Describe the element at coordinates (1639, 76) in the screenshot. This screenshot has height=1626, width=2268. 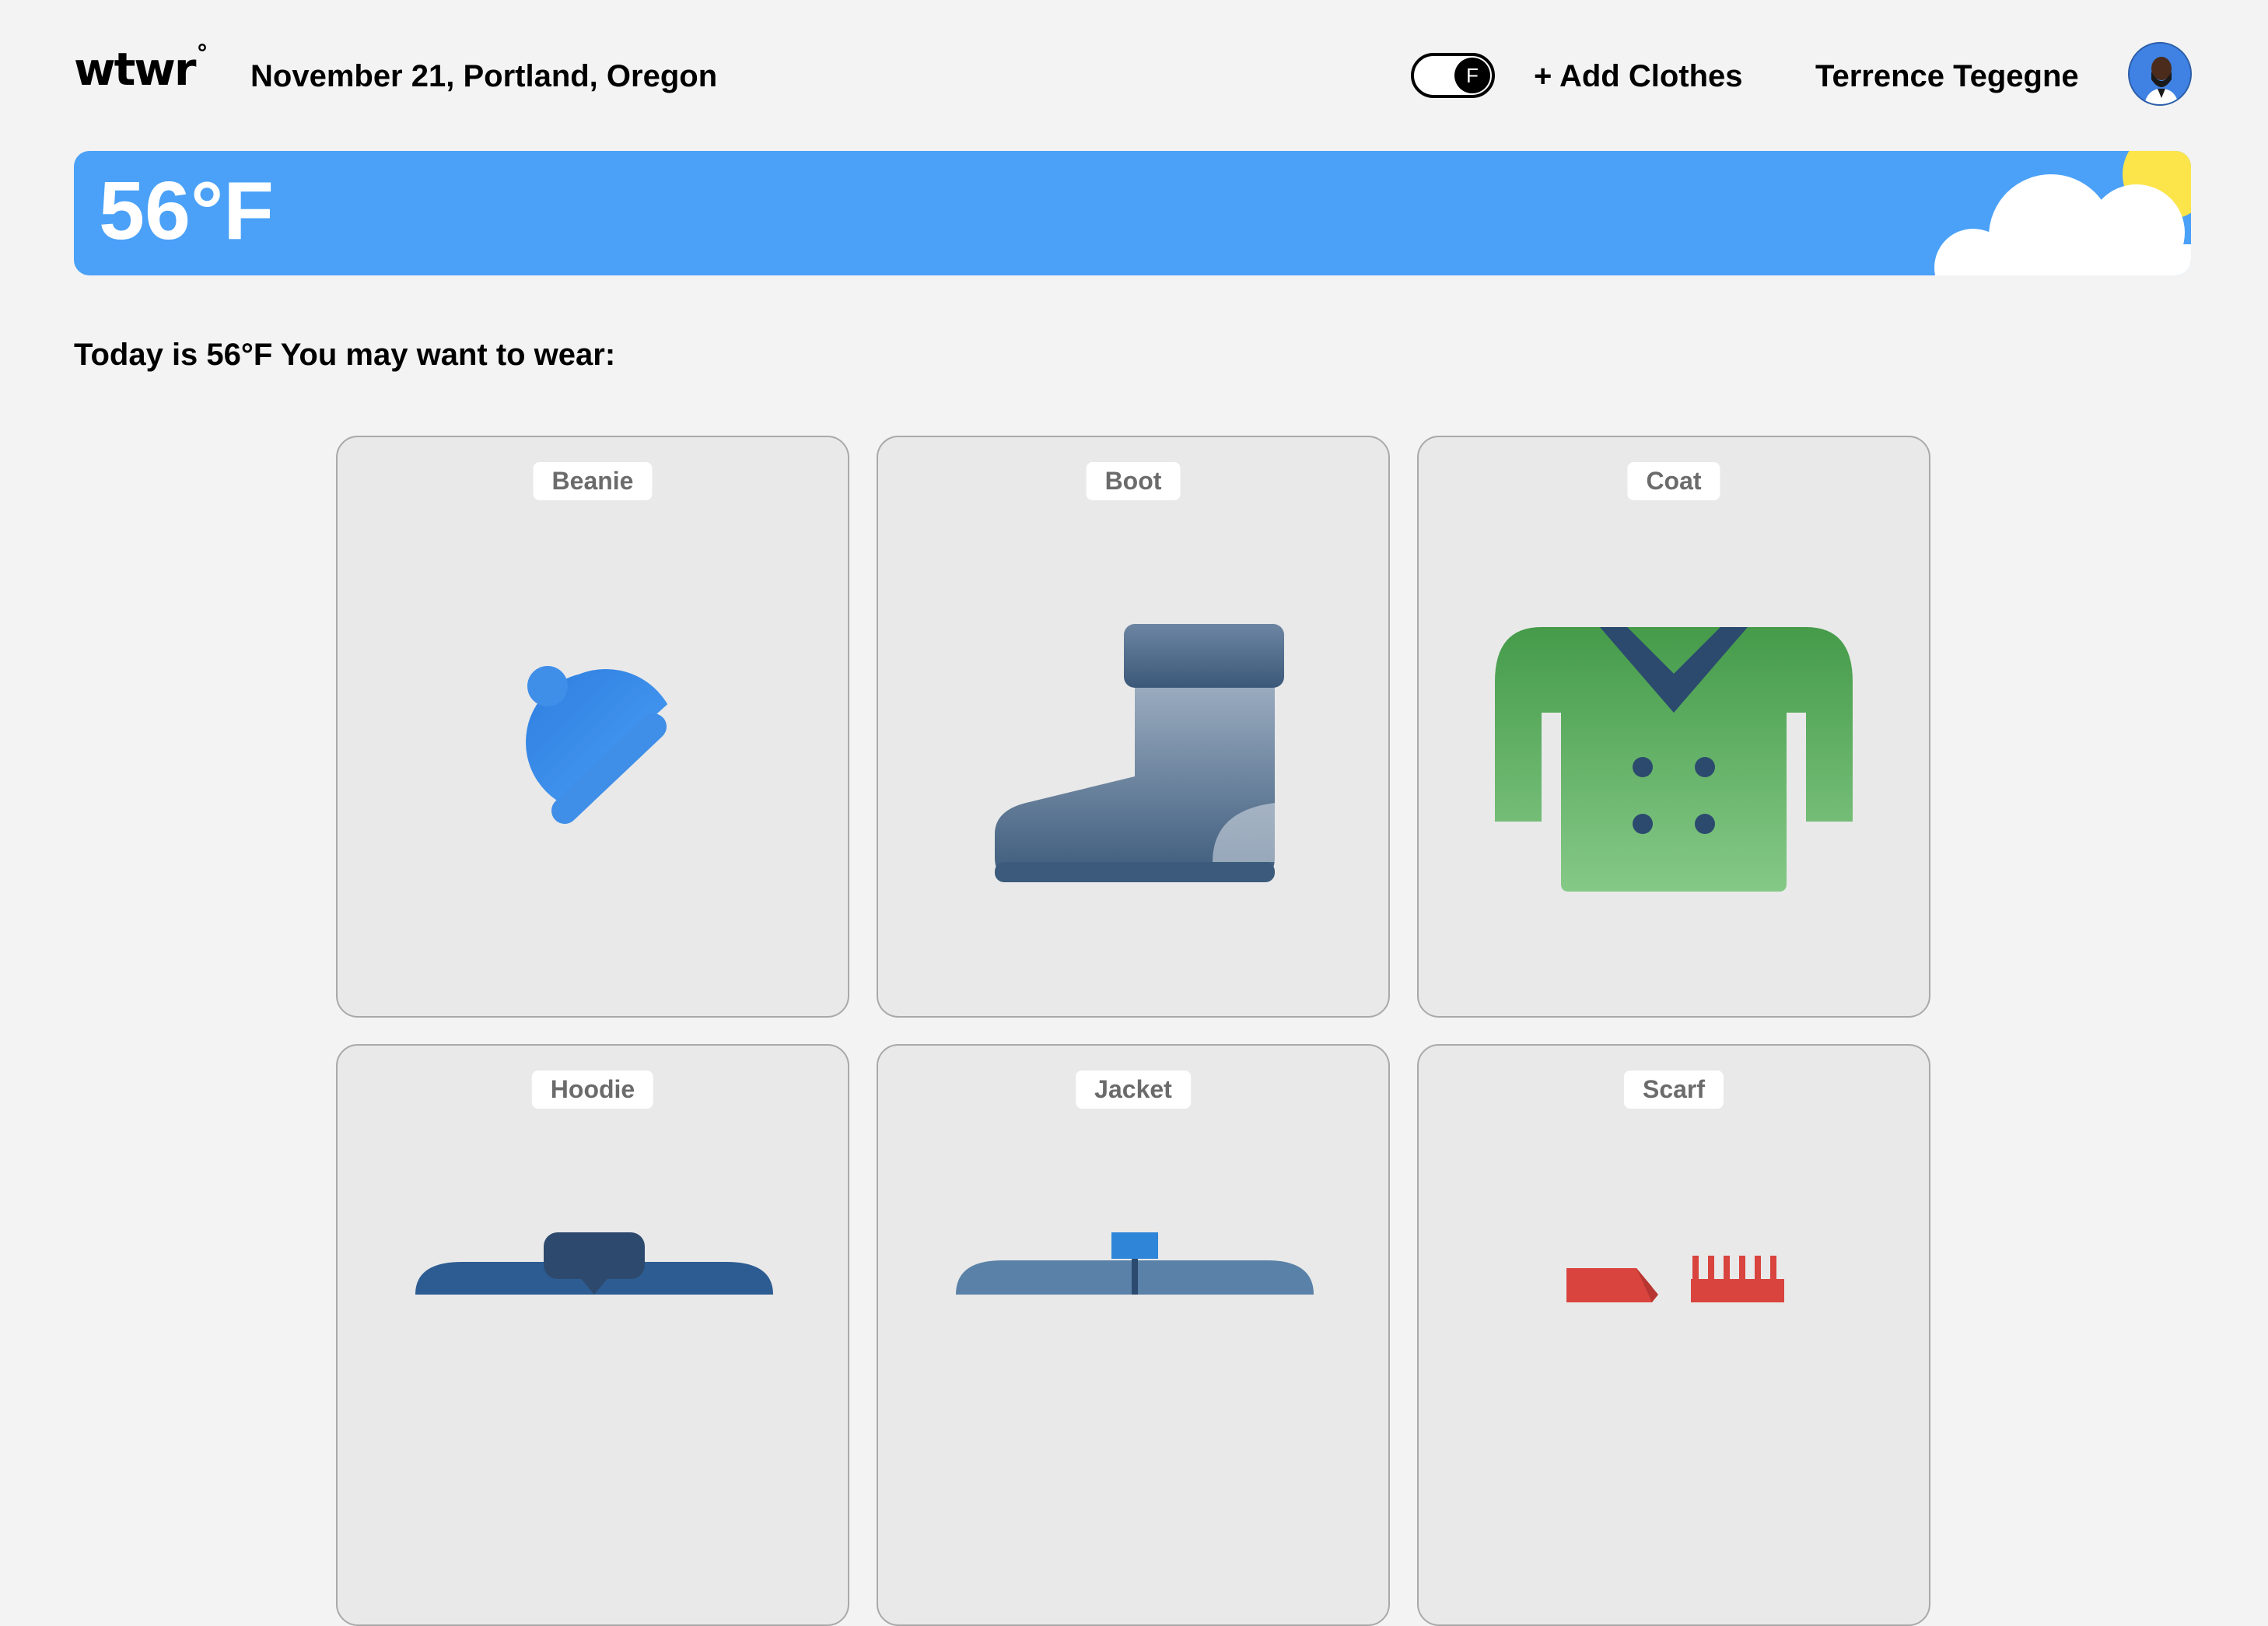
I see `add-clothes-button: + Add Clothes` at that location.